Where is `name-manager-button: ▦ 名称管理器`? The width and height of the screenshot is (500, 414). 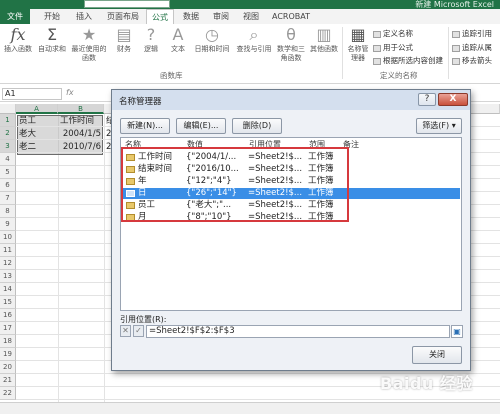 name-manager-button: ▦ 名称管理器 is located at coordinates (358, 44).